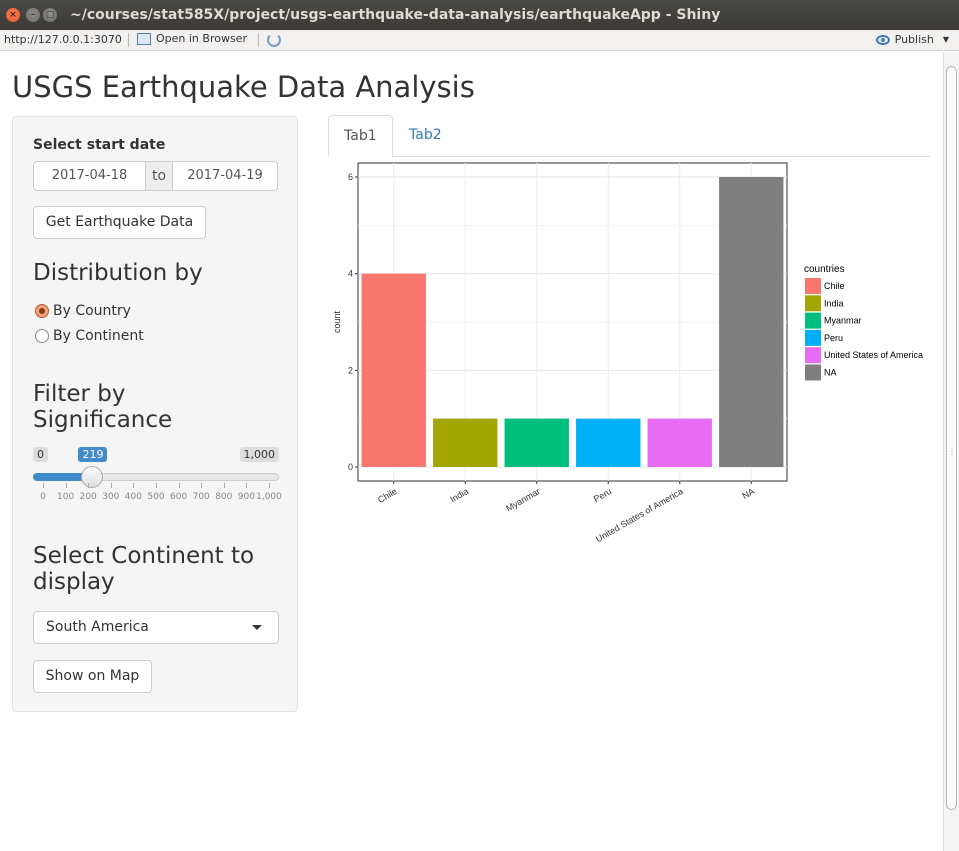 This screenshot has height=851, width=959. Describe the element at coordinates (951, 438) in the screenshot. I see `scrollbar-thumb` at that location.